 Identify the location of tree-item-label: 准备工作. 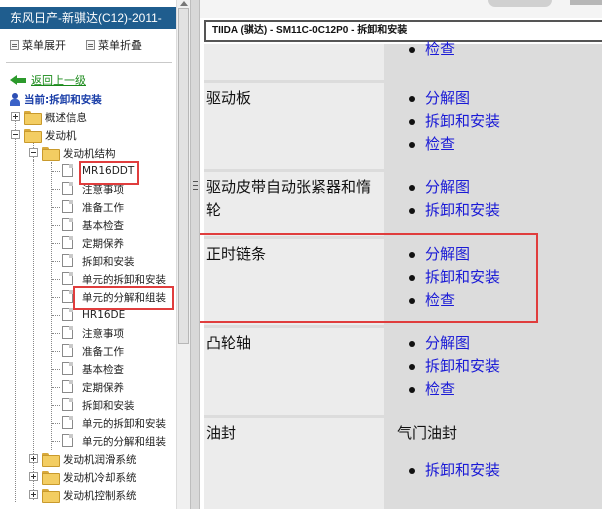
(103, 207).